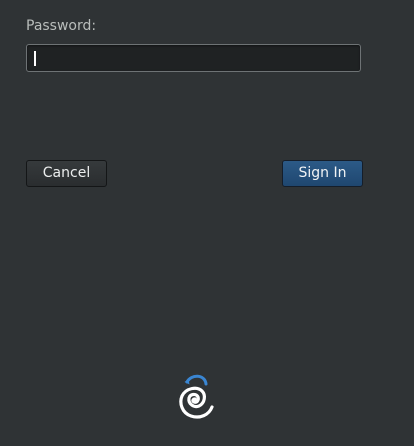 This screenshot has height=446, width=414. Describe the element at coordinates (66, 173) in the screenshot. I see `cancel-button: Cancel` at that location.